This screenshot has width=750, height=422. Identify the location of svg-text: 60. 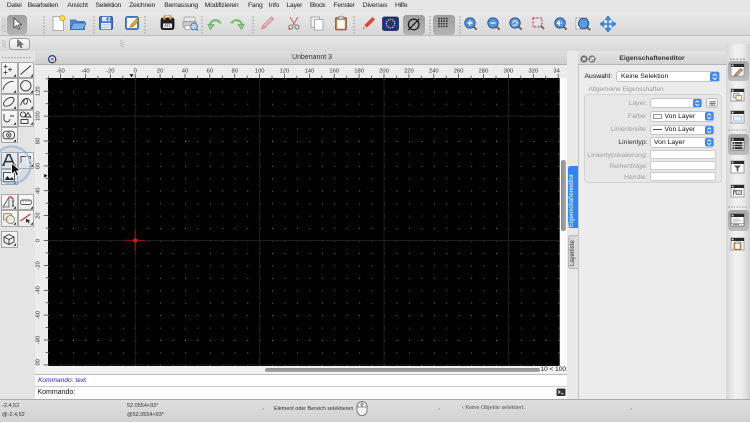
(210, 72).